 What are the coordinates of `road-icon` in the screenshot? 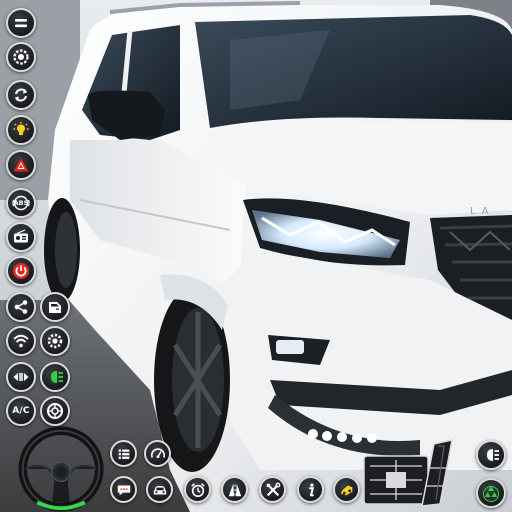 It's located at (234, 489).